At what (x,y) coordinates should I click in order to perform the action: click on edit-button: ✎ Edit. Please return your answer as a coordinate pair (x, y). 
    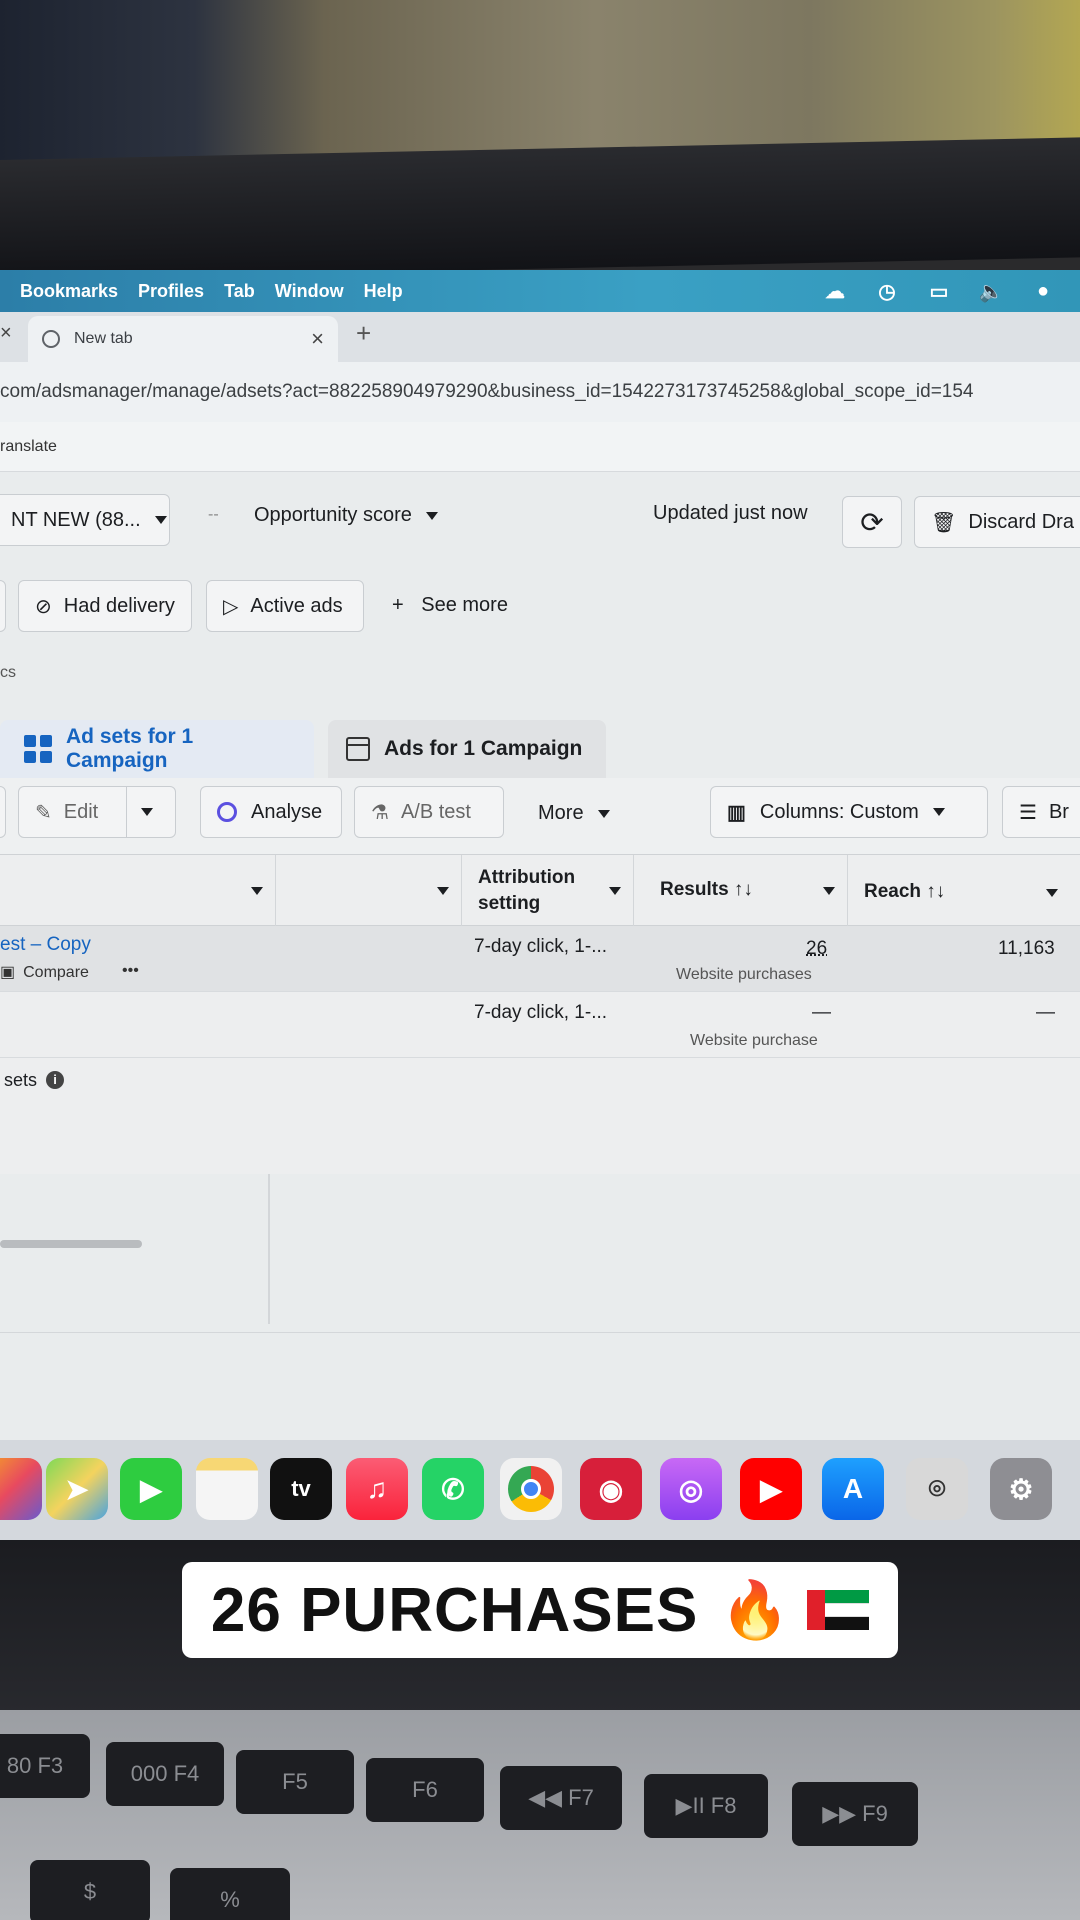
    Looking at the image, I should click on (97, 812).